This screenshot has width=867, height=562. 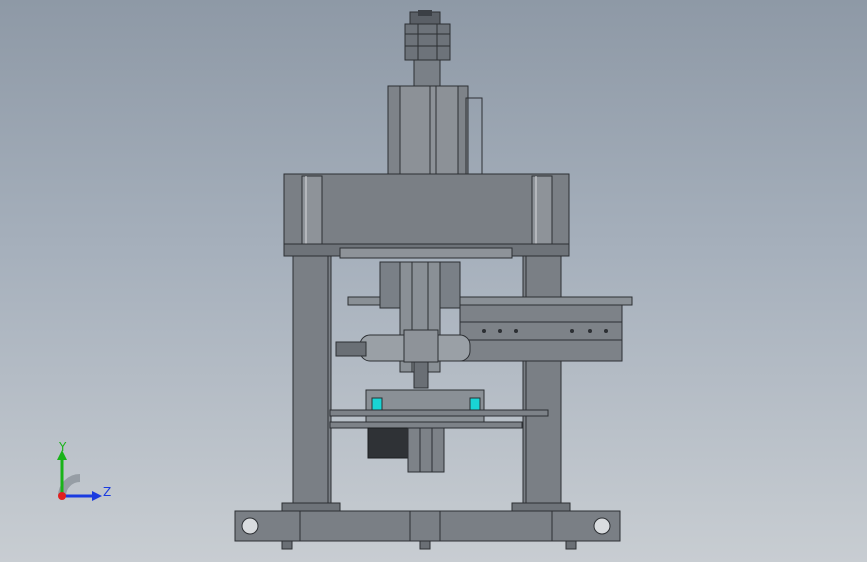 I want to click on z-axis-arrow-icon, so click(x=97, y=496).